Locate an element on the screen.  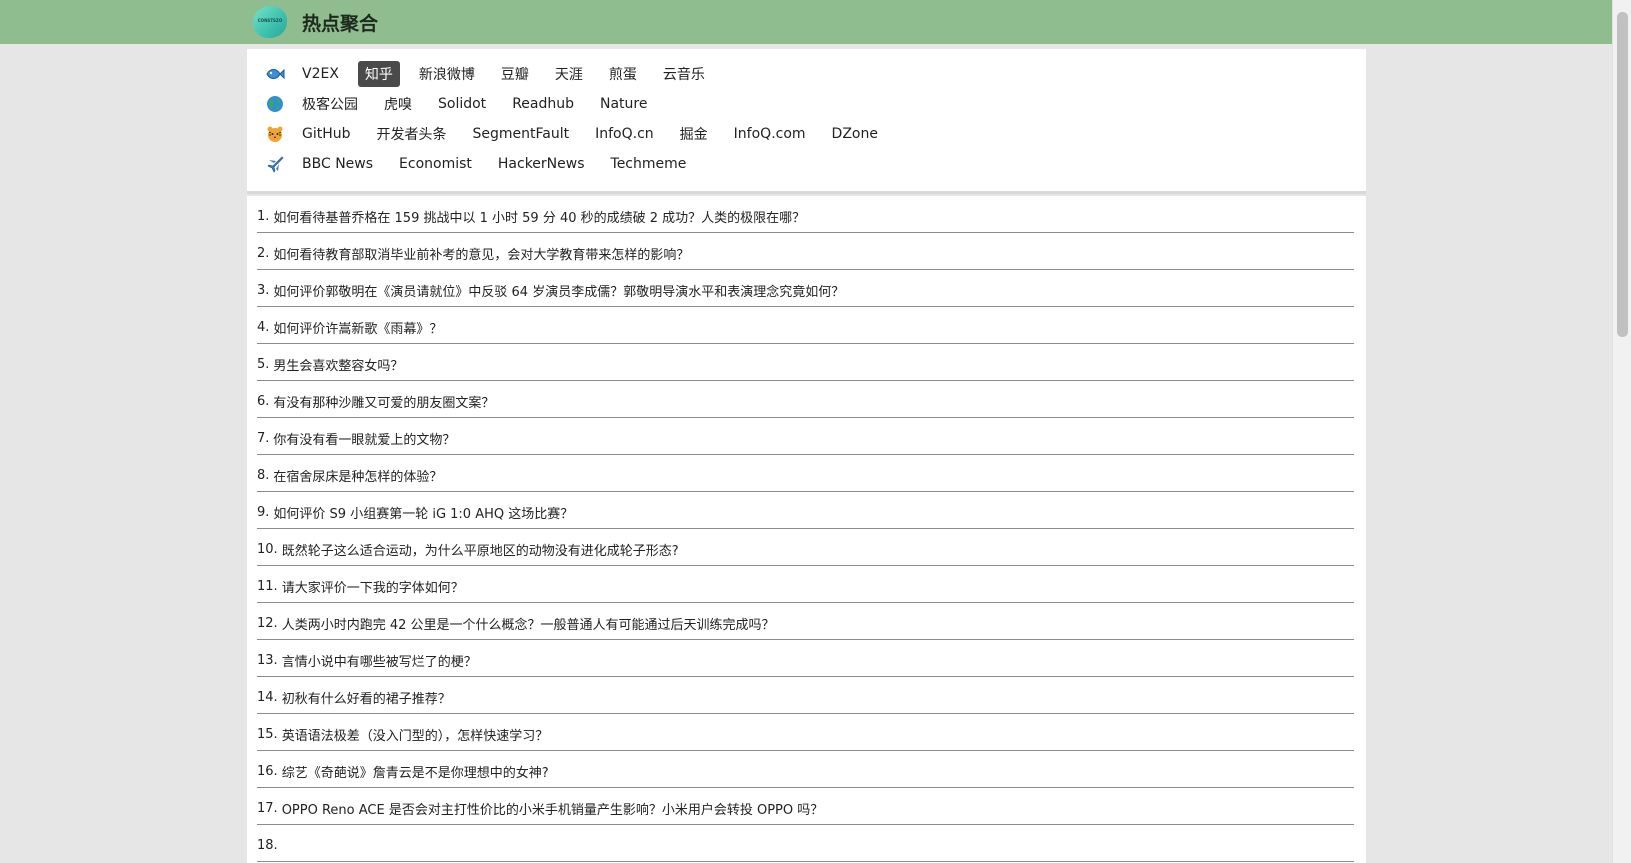
tiger-icon is located at coordinates (275, 134).